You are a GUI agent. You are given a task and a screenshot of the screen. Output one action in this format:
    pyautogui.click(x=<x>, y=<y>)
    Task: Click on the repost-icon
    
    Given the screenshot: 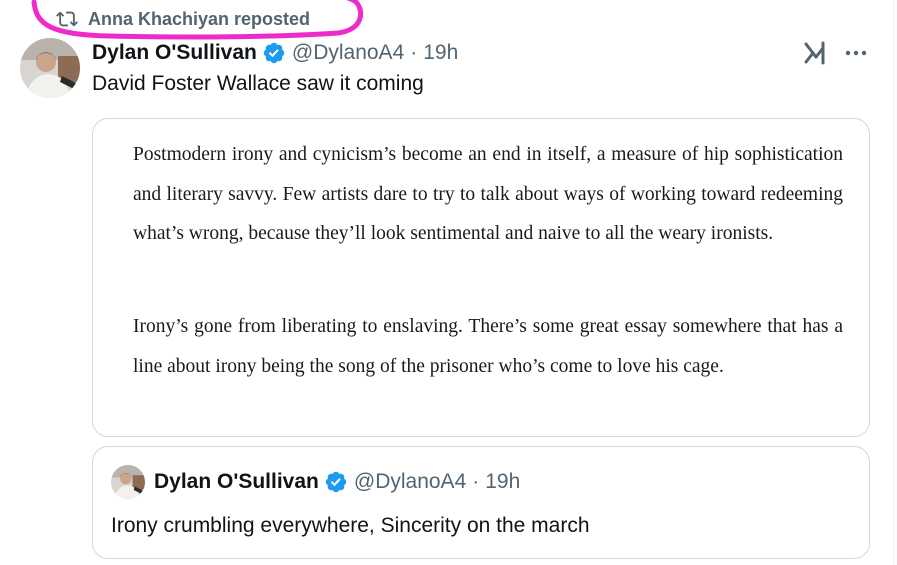 What is the action you would take?
    pyautogui.click(x=67, y=19)
    